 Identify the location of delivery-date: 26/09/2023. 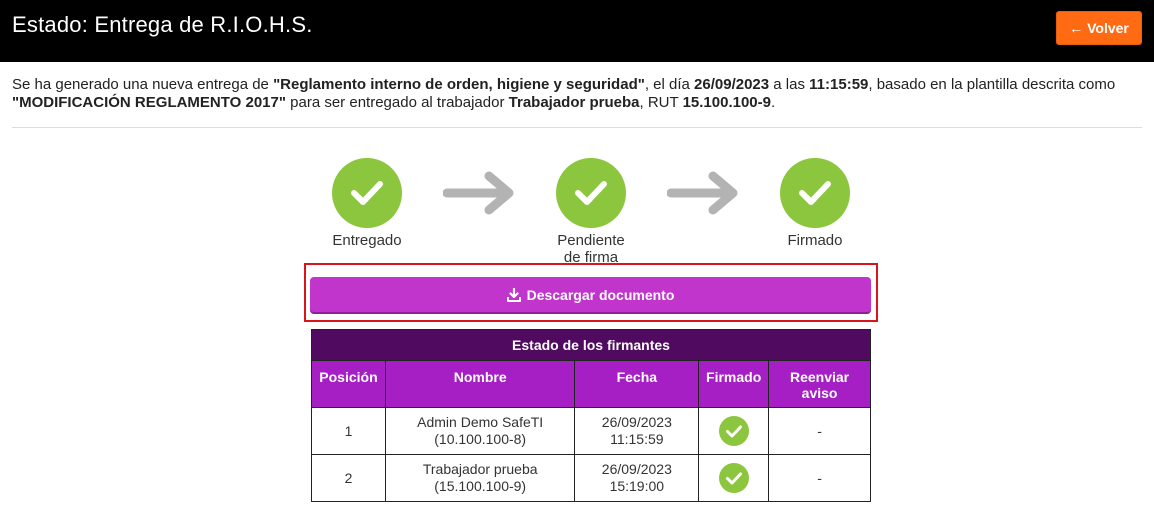
(732, 84).